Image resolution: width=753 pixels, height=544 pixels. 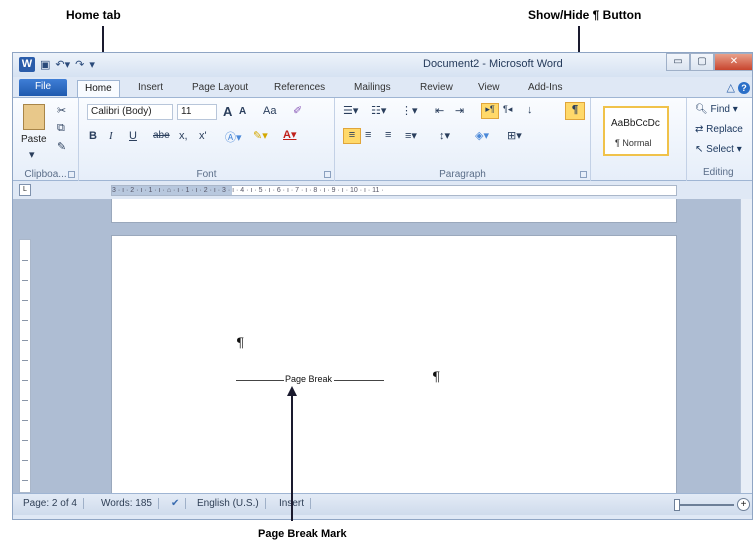 What do you see at coordinates (299, 88) in the screenshot?
I see `tab-references: References` at bounding box center [299, 88].